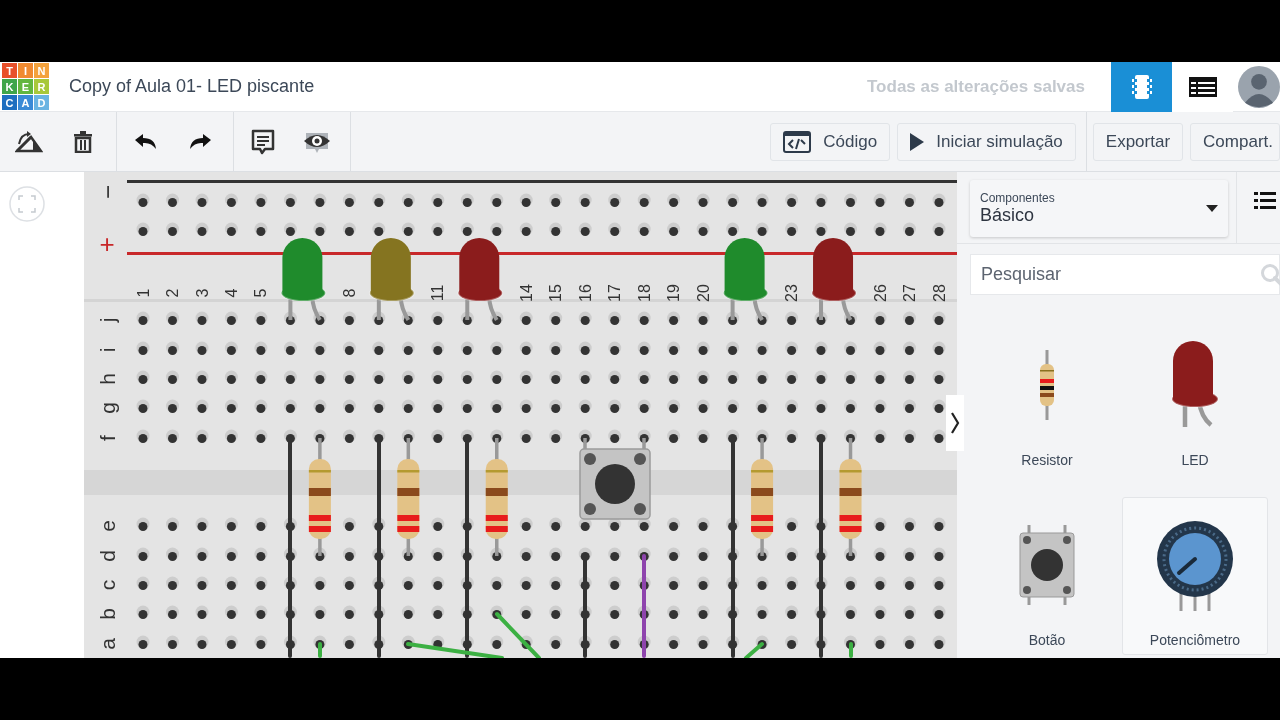 The width and height of the screenshot is (1280, 720). What do you see at coordinates (107, 438) in the screenshot?
I see `row-letter: f` at bounding box center [107, 438].